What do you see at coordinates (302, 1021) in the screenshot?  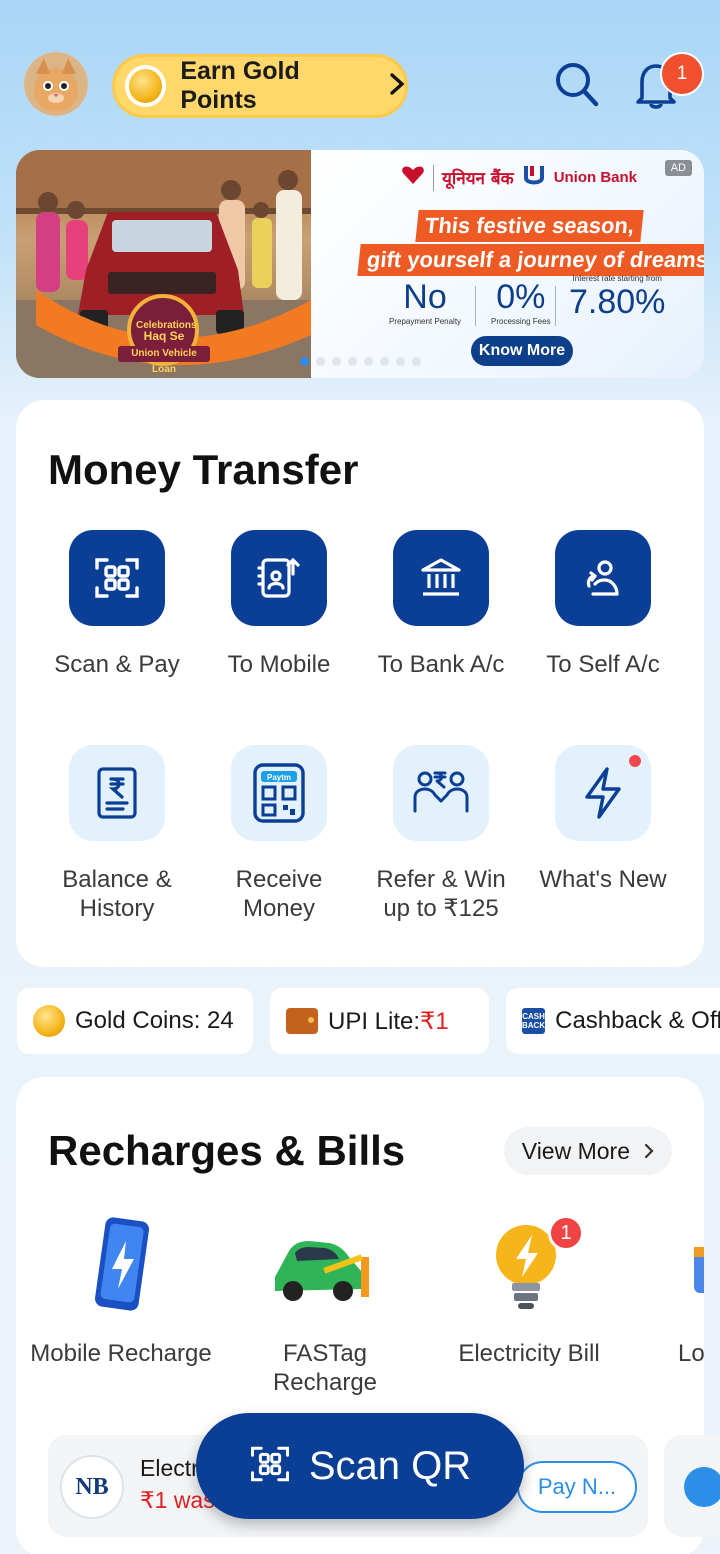 I see `wallet-icon` at bounding box center [302, 1021].